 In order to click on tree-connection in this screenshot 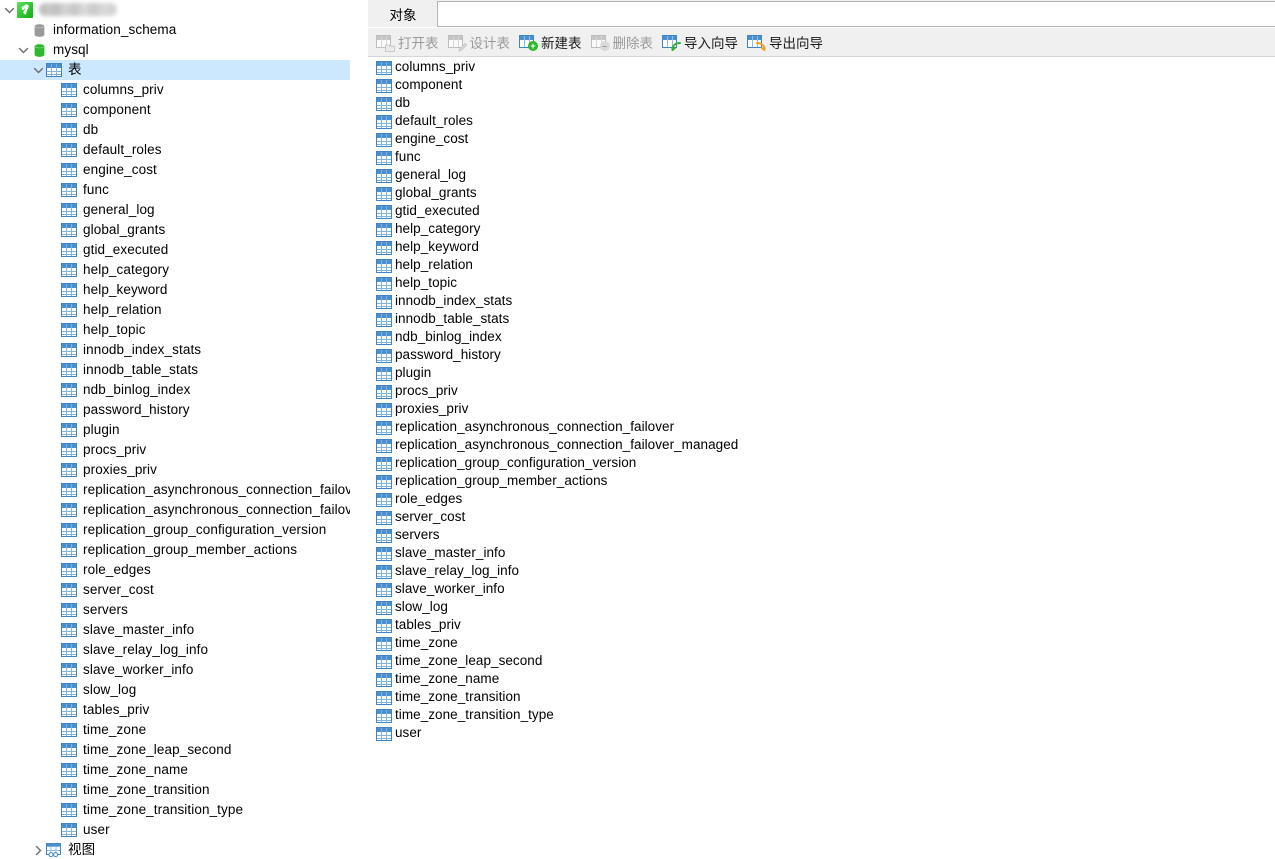, I will do `click(175, 10)`.